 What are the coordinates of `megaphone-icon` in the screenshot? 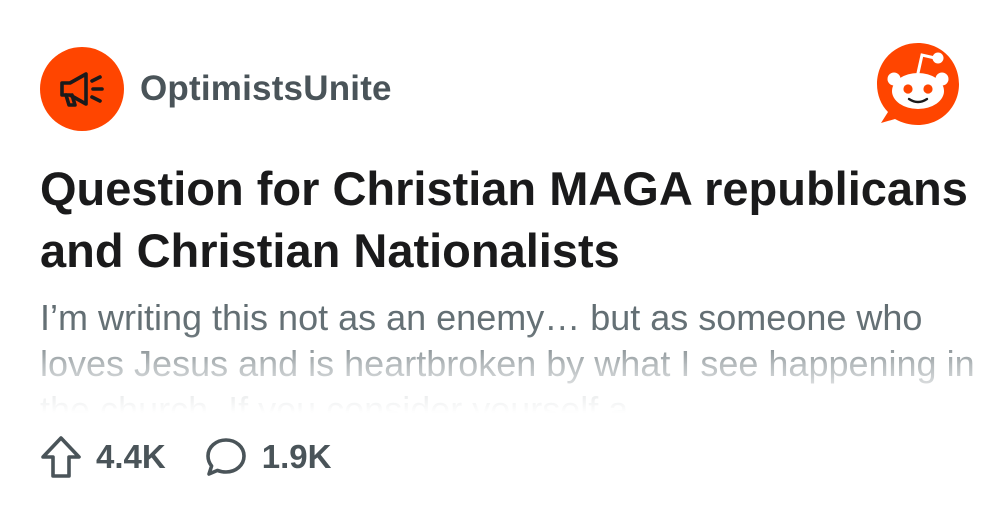 It's located at (82, 89).